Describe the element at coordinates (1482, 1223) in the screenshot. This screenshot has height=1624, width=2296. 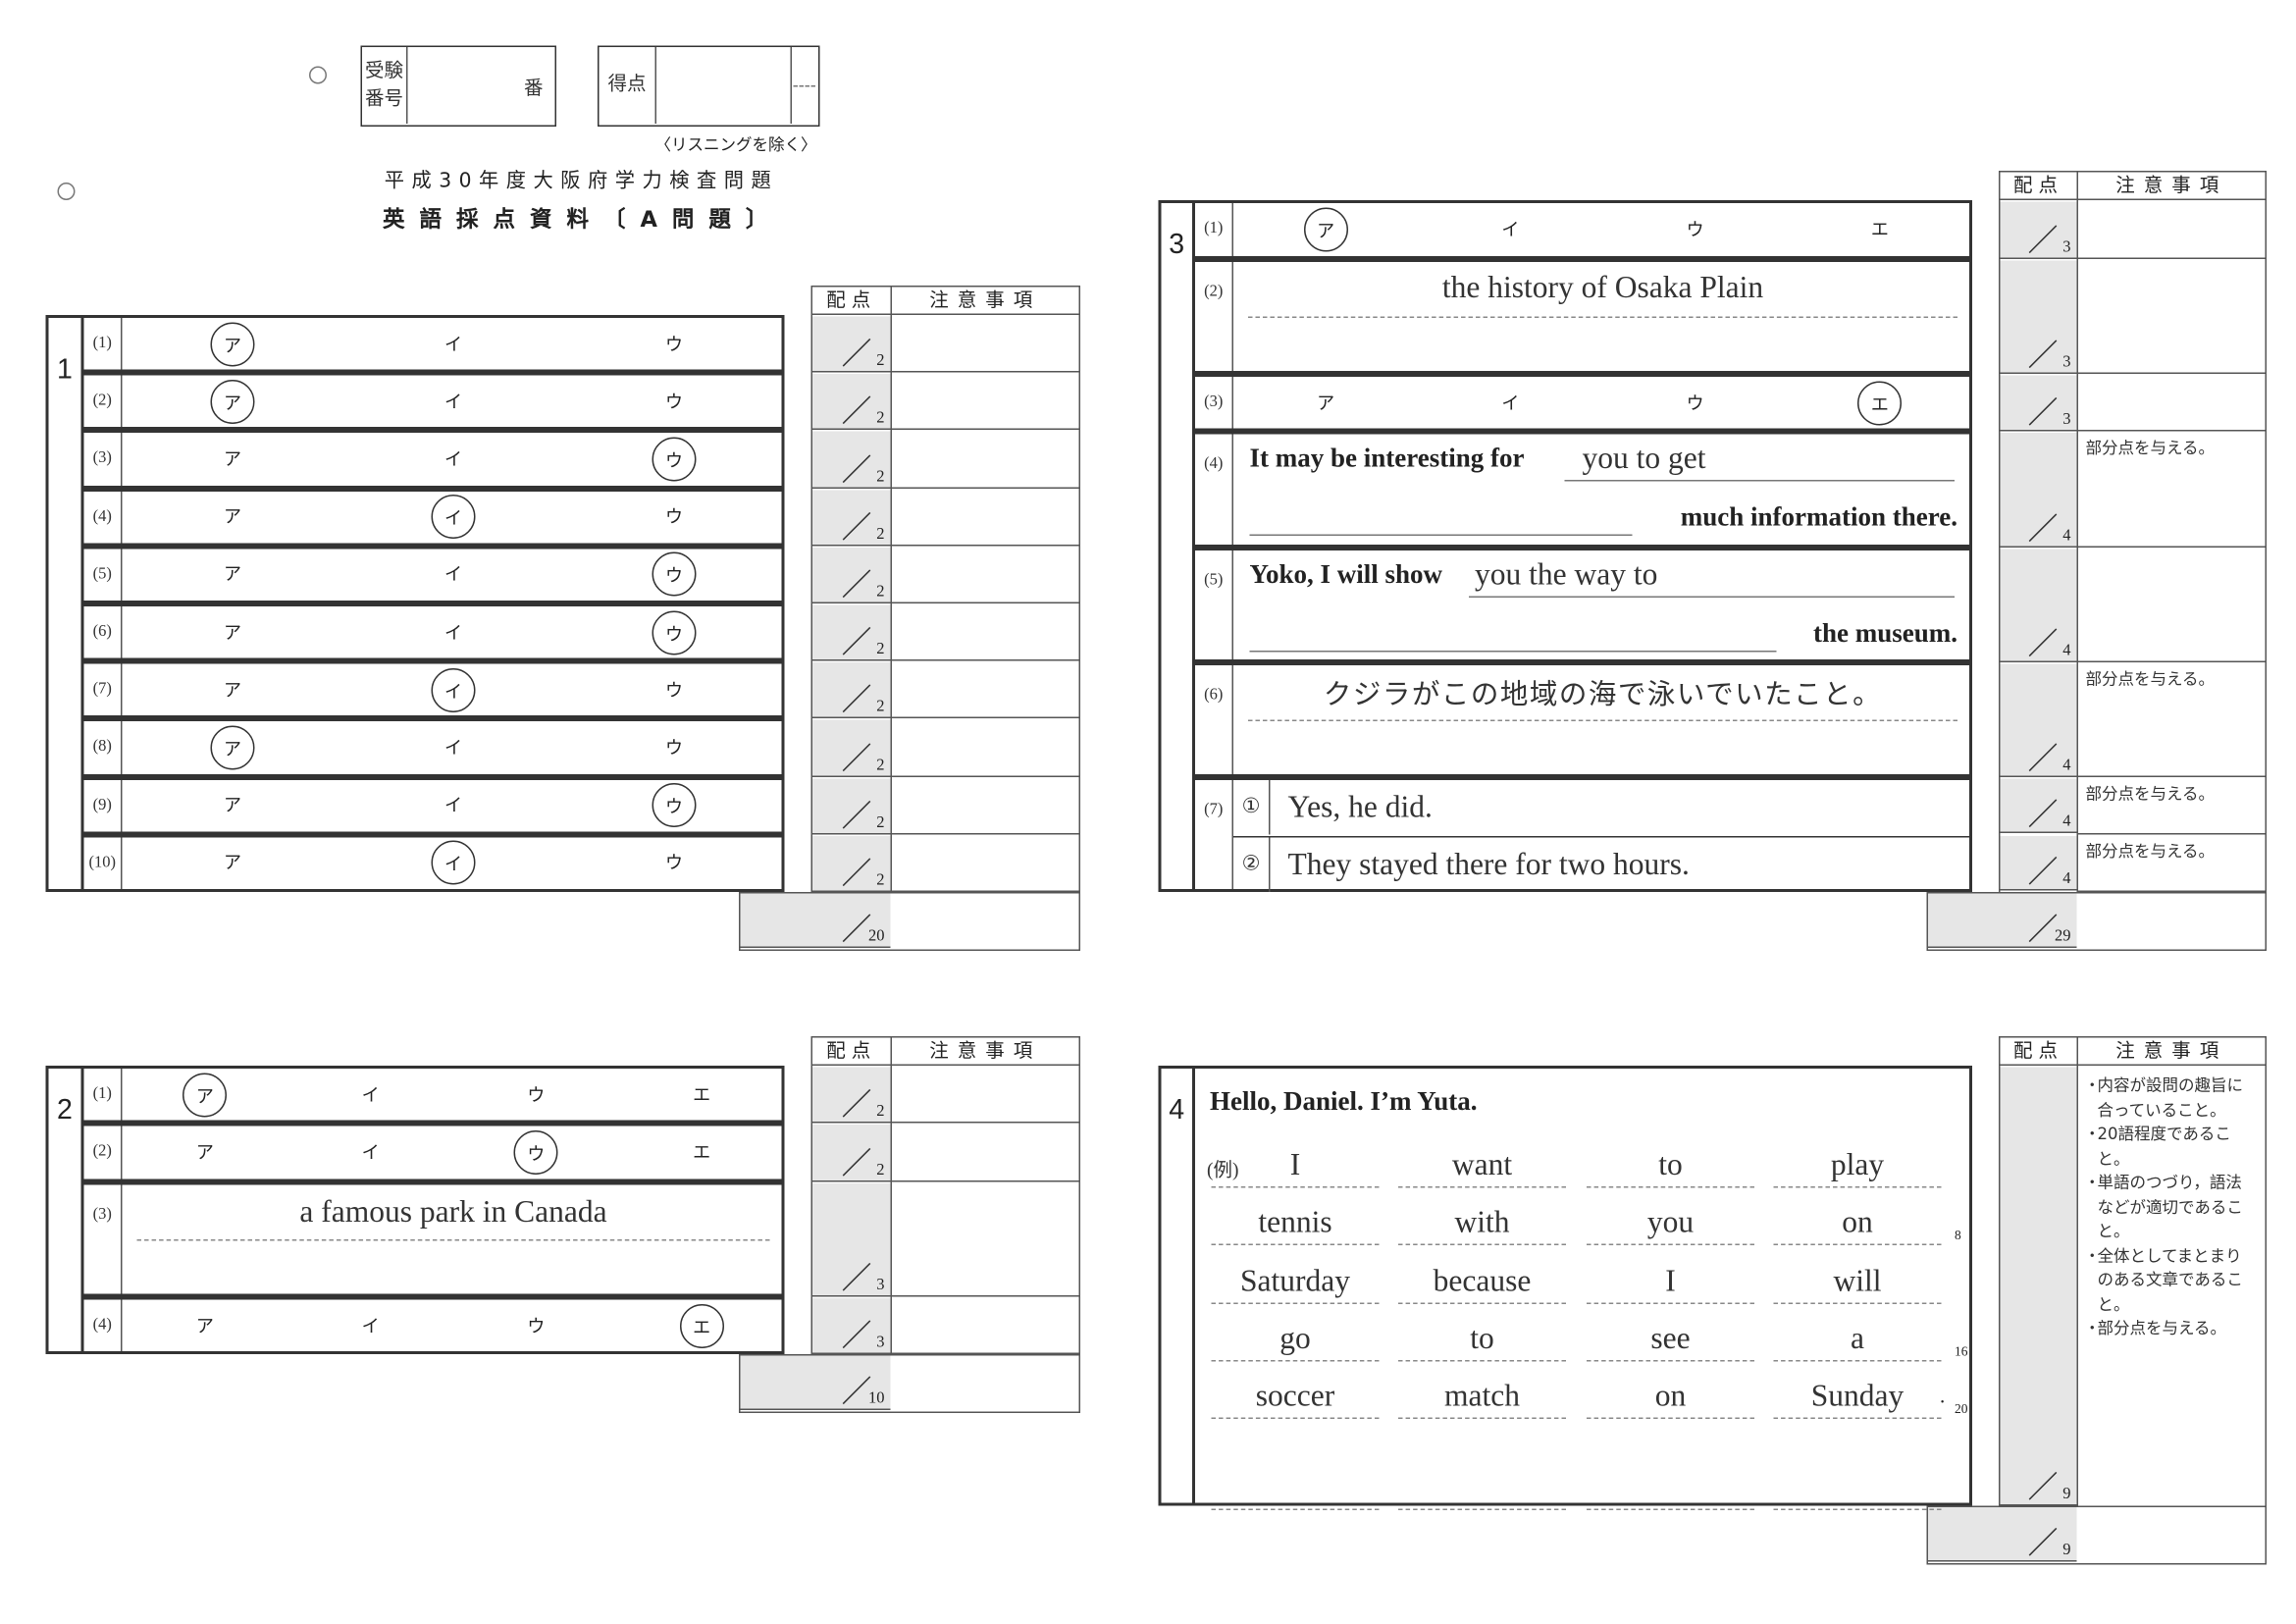
I see `word-cell: with` at that location.